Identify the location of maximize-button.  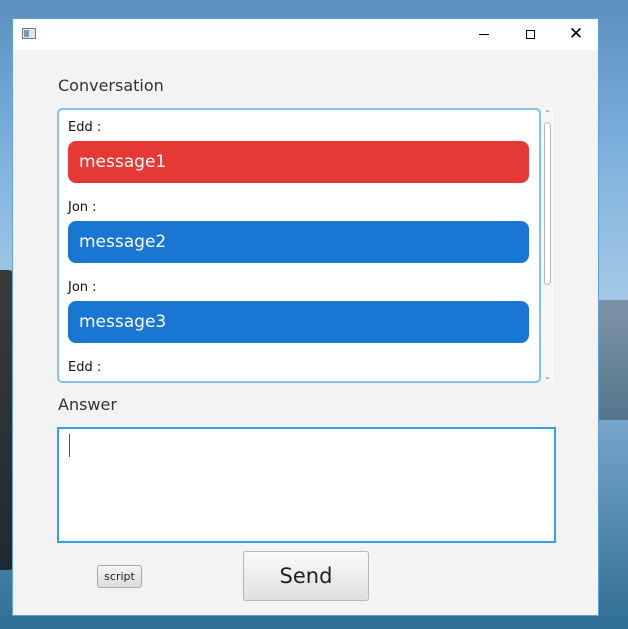
(530, 34).